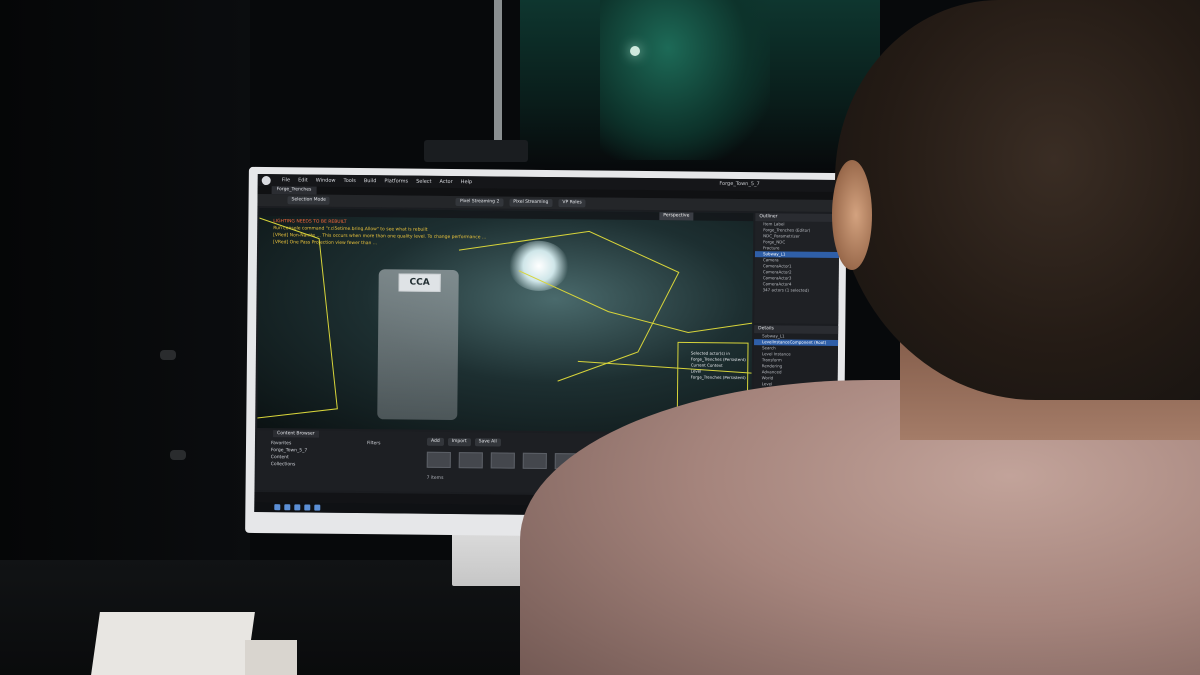 Image resolution: width=1200 pixels, height=675 pixels. Describe the element at coordinates (396, 181) in the screenshot. I see `menu-platforms: Platforms` at that location.